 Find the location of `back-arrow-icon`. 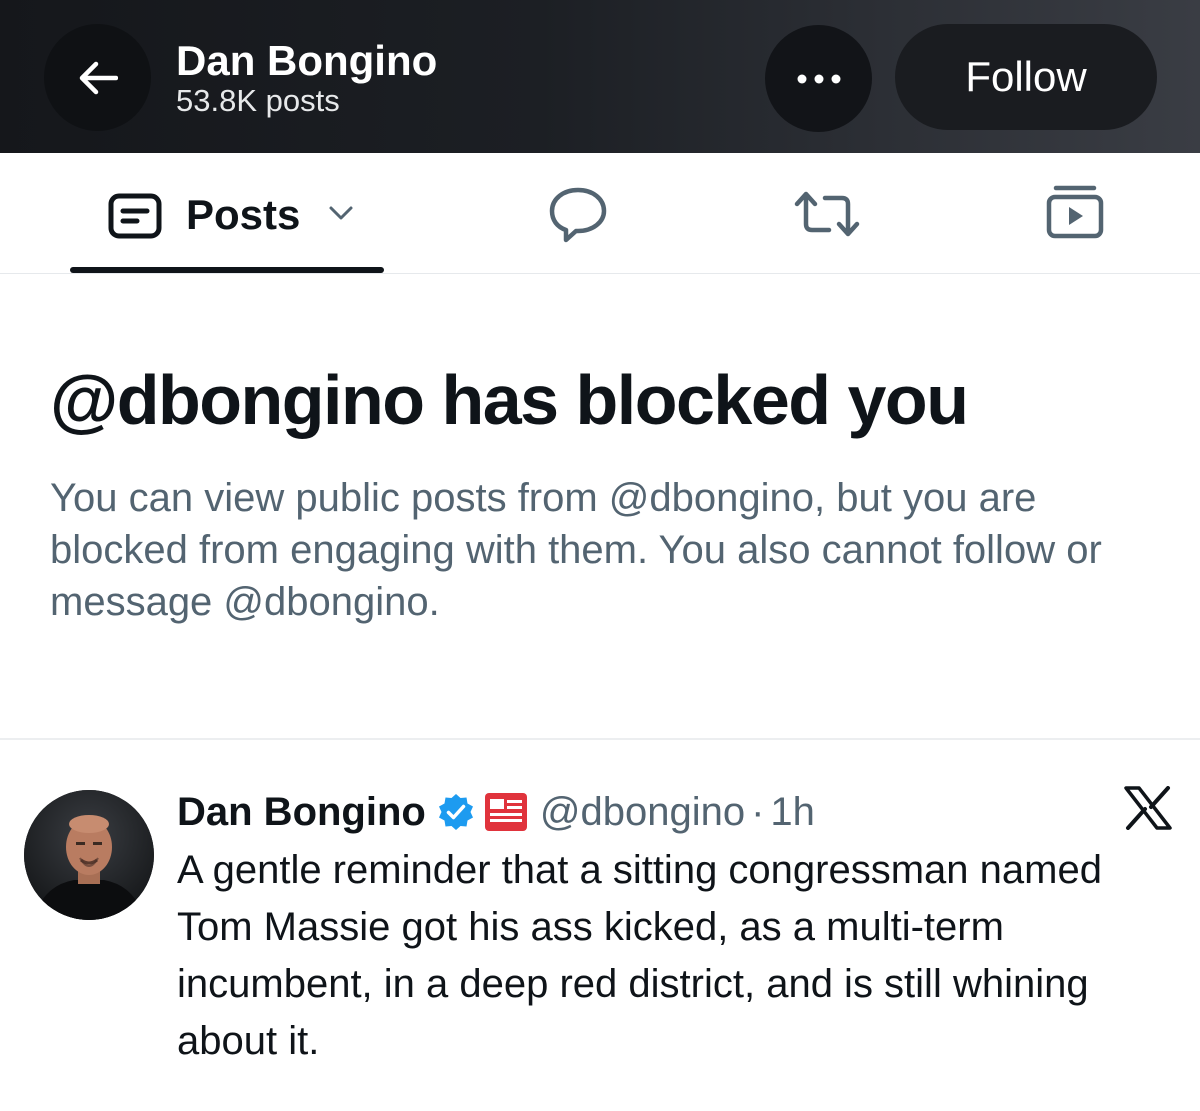

back-arrow-icon is located at coordinates (98, 77).